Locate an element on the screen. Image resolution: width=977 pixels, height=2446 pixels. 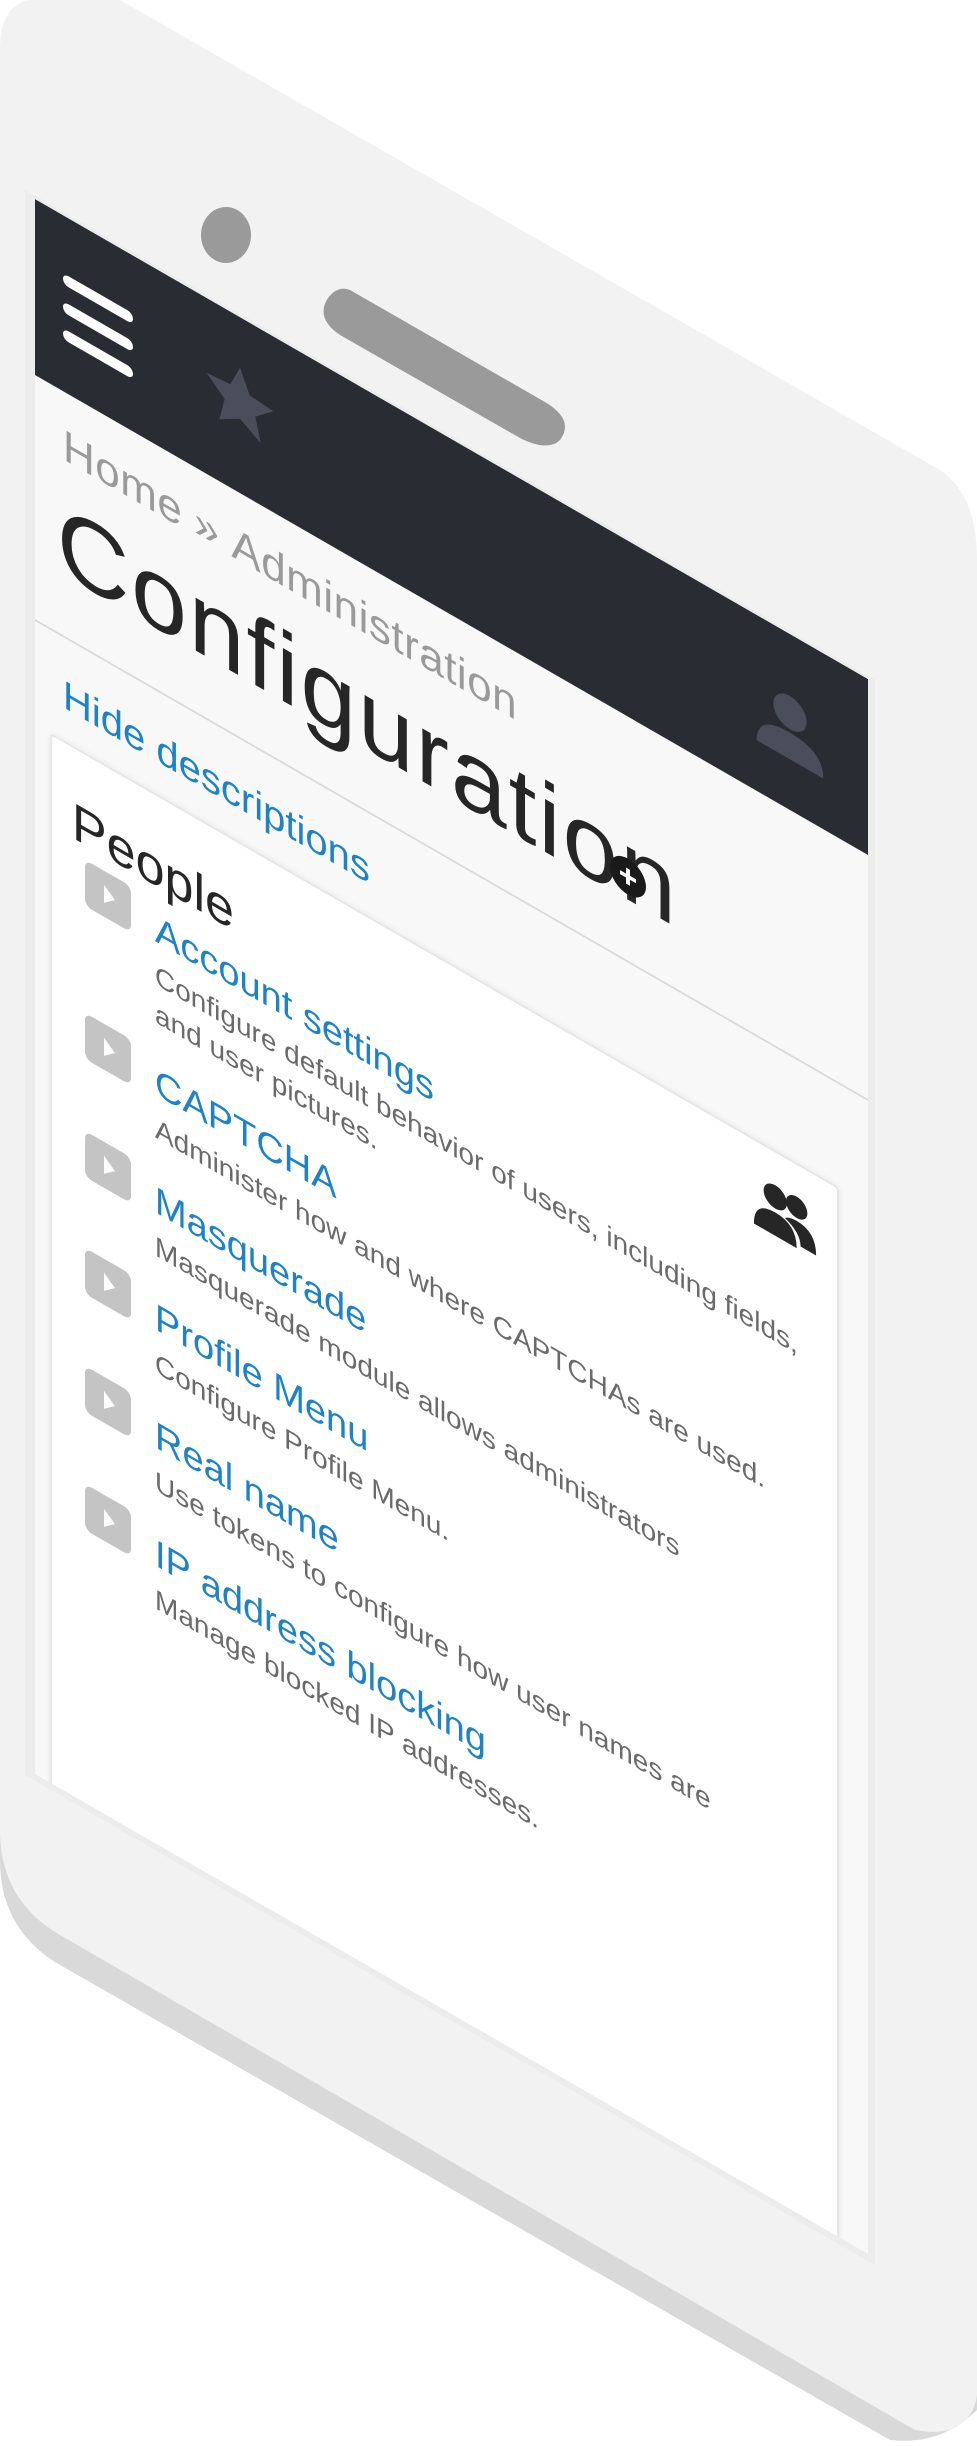
star-icon is located at coordinates (240, 401).